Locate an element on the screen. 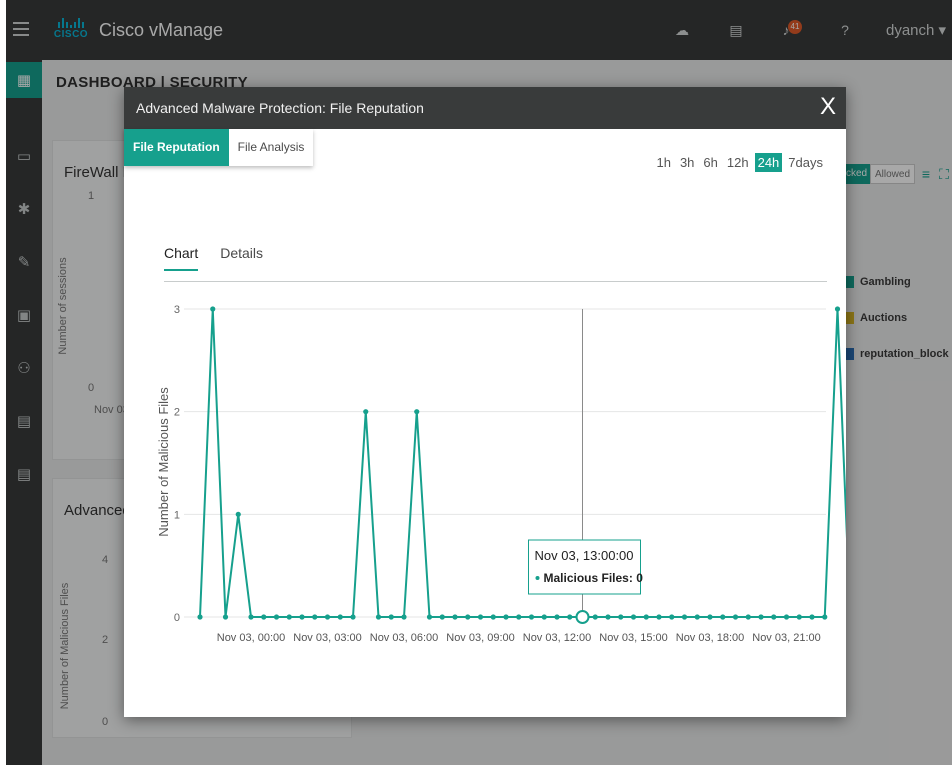 Image resolution: width=952 pixels, height=765 pixels. x-tick-label: Nov 03, 15:00 is located at coordinates (633, 638).